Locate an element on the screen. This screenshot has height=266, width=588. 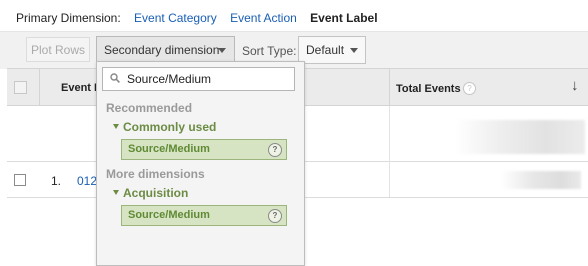
plot-rows-button: Plot Rows is located at coordinates (58, 49).